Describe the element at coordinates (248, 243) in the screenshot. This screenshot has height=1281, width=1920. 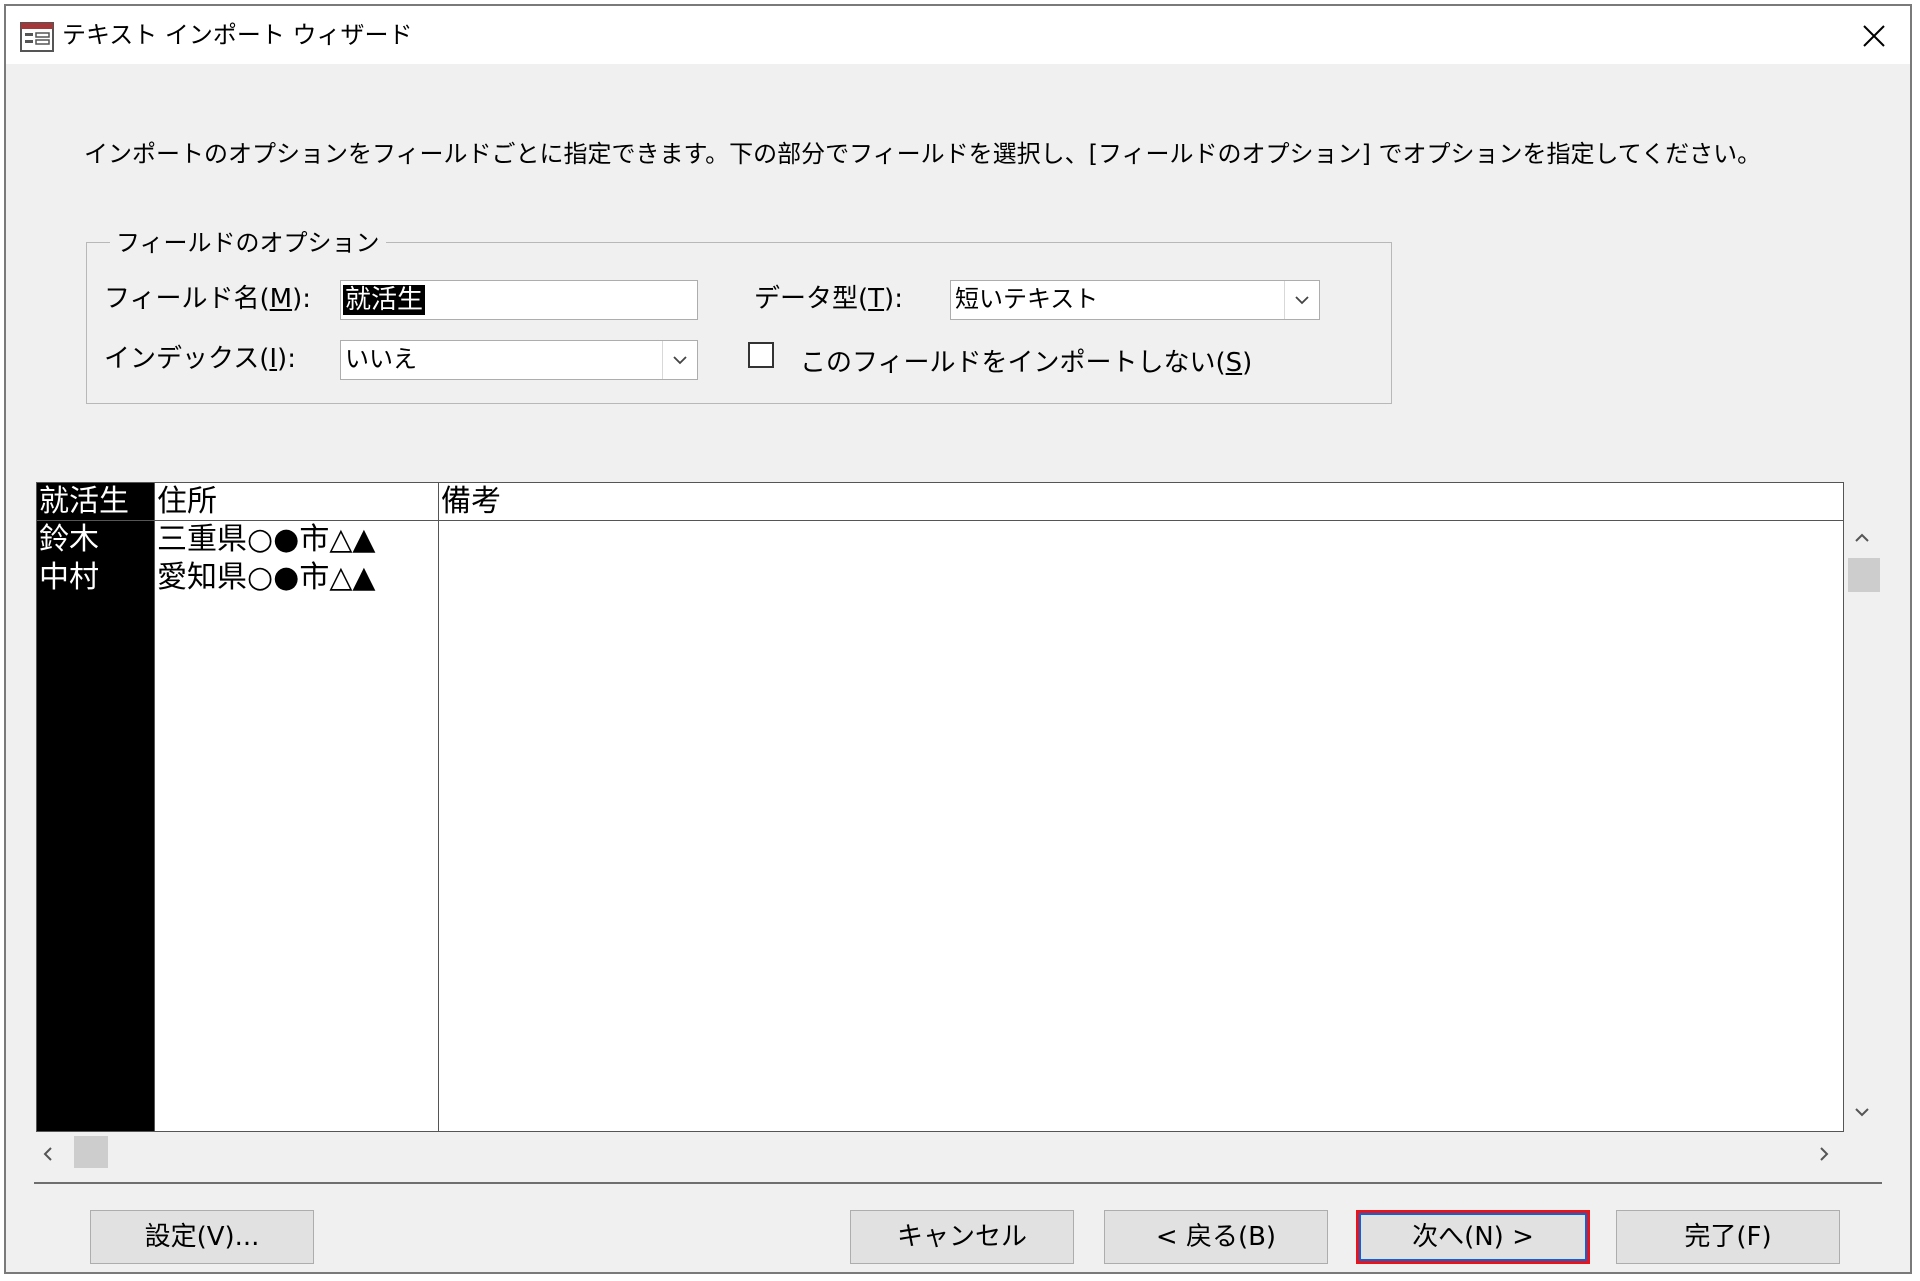
I see `field-options-legend: フィールドのオプション` at that location.